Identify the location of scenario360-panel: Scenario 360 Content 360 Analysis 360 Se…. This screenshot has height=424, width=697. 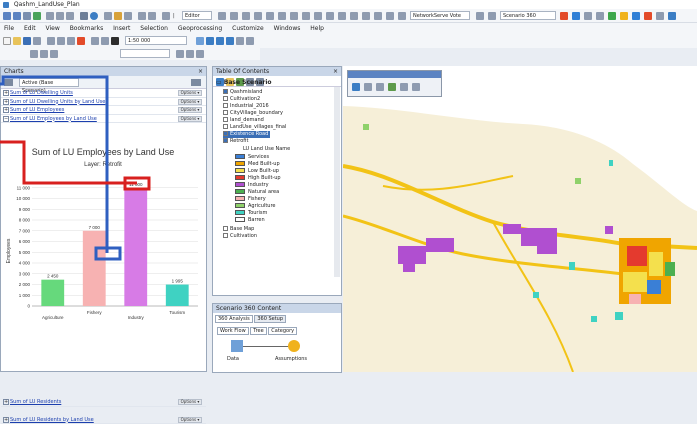
(277, 338).